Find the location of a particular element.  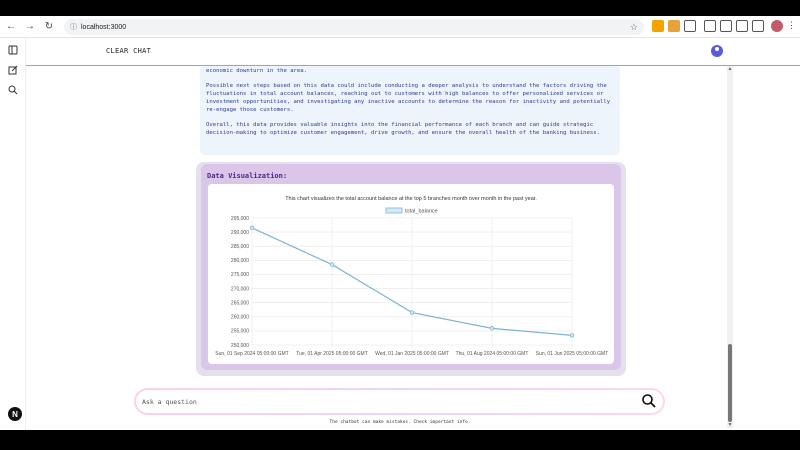

link-icon is located at coordinates (726, 26).